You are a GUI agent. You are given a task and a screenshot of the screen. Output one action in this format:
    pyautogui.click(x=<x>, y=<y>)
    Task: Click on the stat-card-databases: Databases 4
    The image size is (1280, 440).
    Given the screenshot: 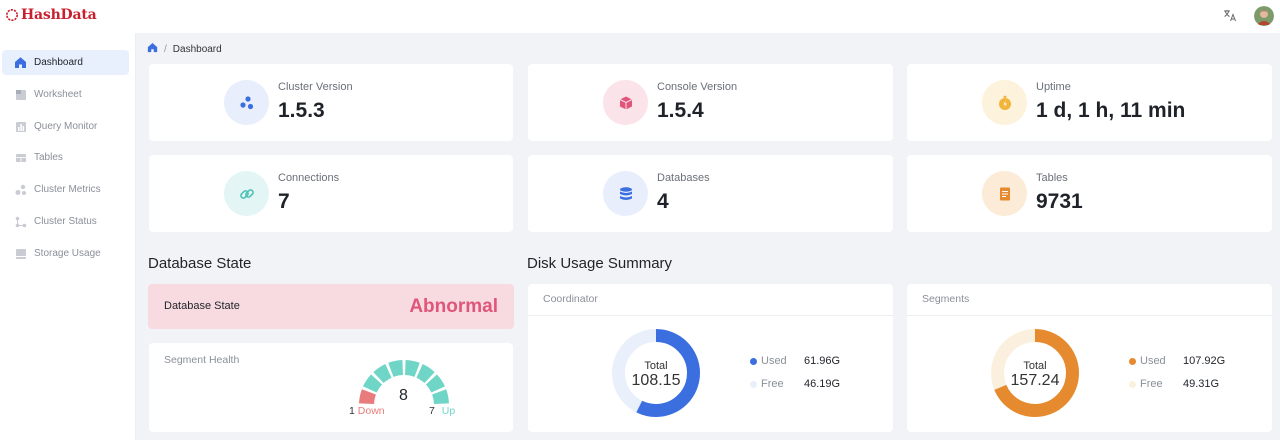 What is the action you would take?
    pyautogui.click(x=710, y=193)
    